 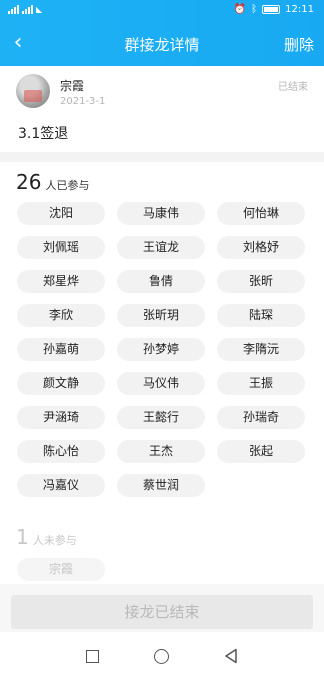 What do you see at coordinates (72, 86) in the screenshot?
I see `author-name: 宗霞` at bounding box center [72, 86].